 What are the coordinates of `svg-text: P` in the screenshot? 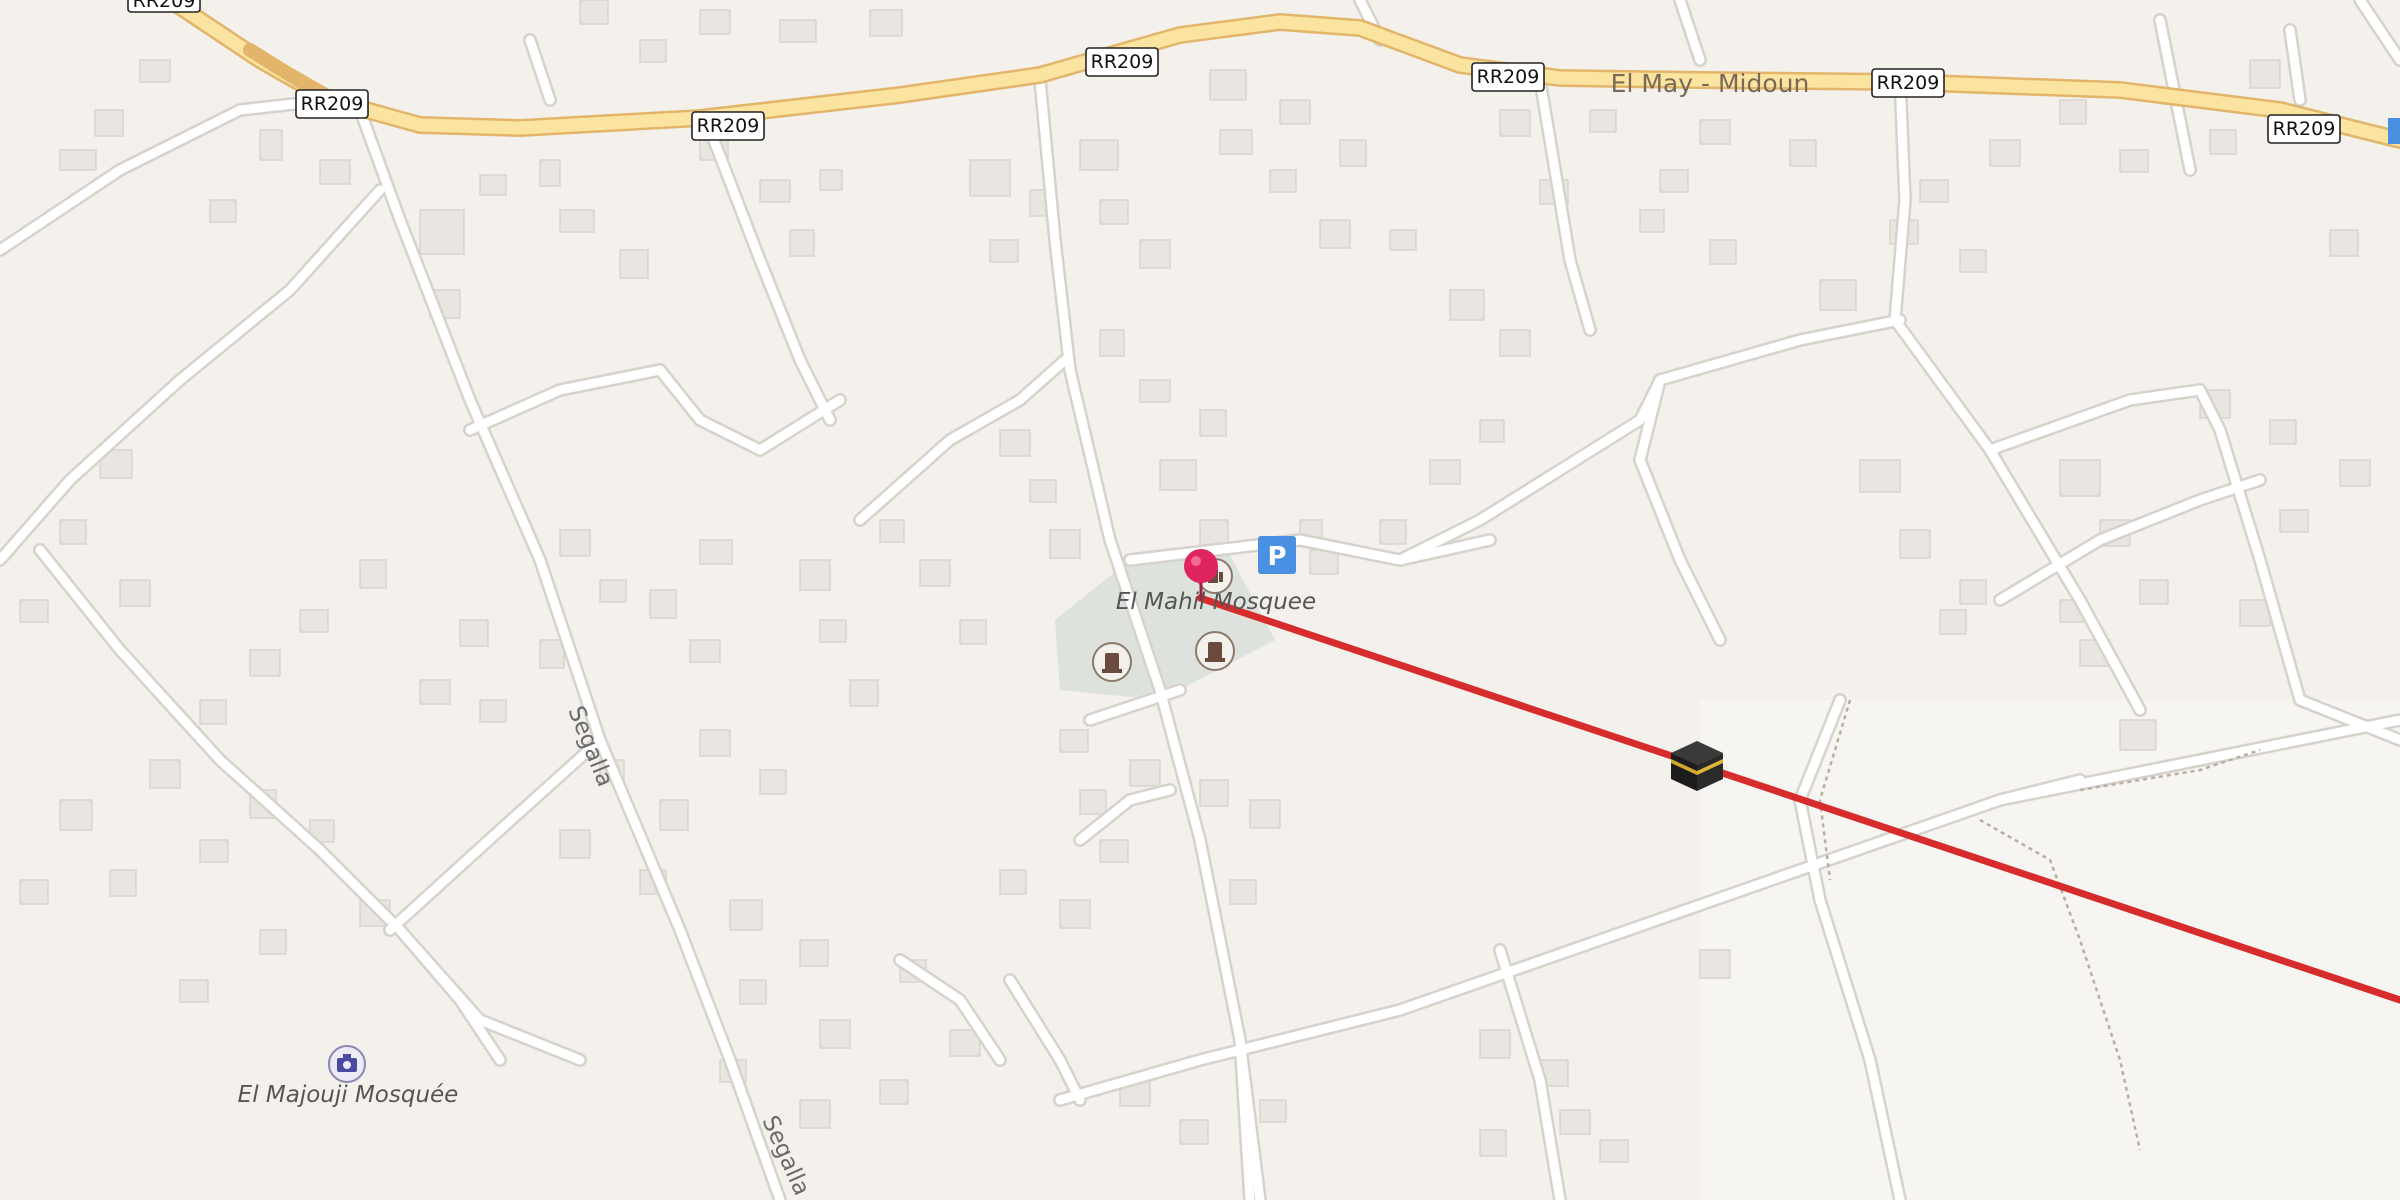 It's located at (1276, 557).